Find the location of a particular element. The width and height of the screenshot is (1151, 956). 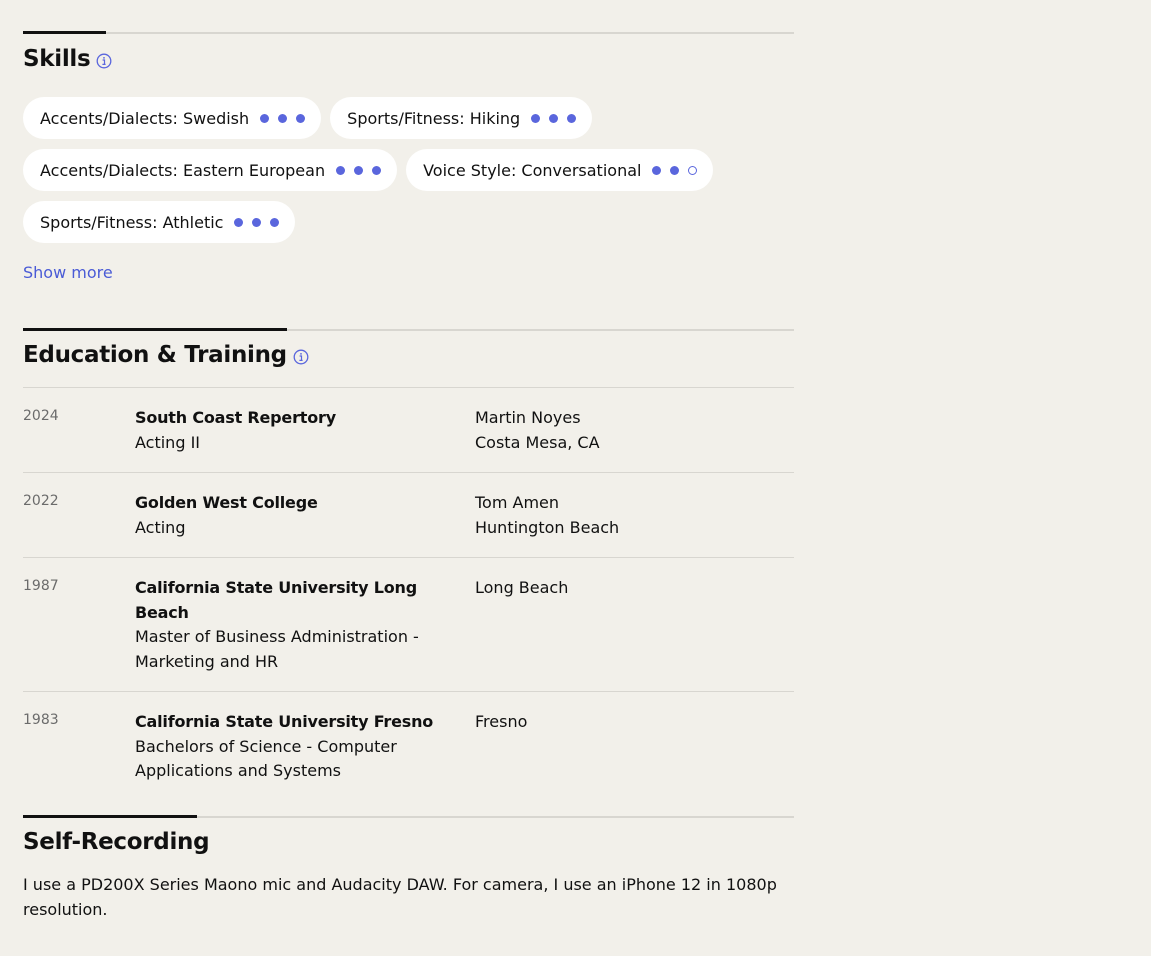

skill-chip: Sports/Fitness: Athletic is located at coordinates (159, 222).